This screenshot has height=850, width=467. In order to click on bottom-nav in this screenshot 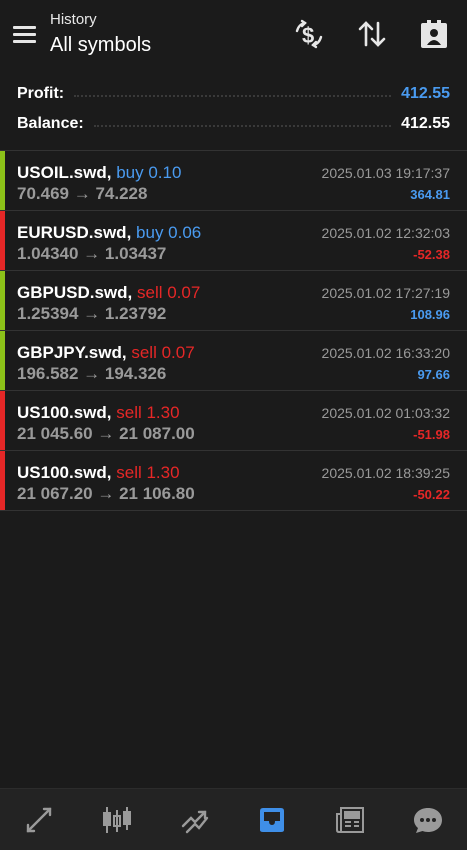, I will do `click(233, 819)`.